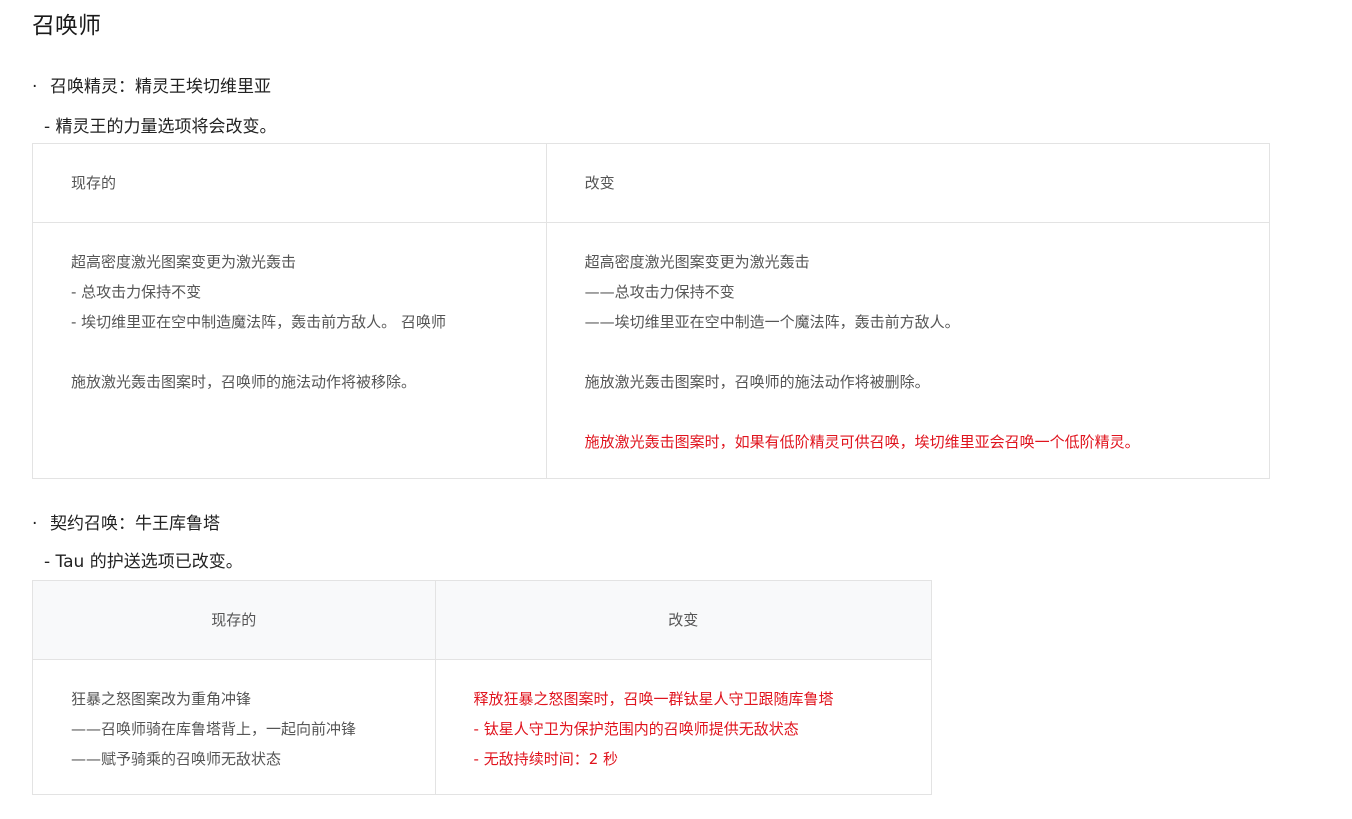 Image resolution: width=1352 pixels, height=819 pixels. I want to click on current-line: 超高密度激光图案变更为激光轰击, so click(184, 262).